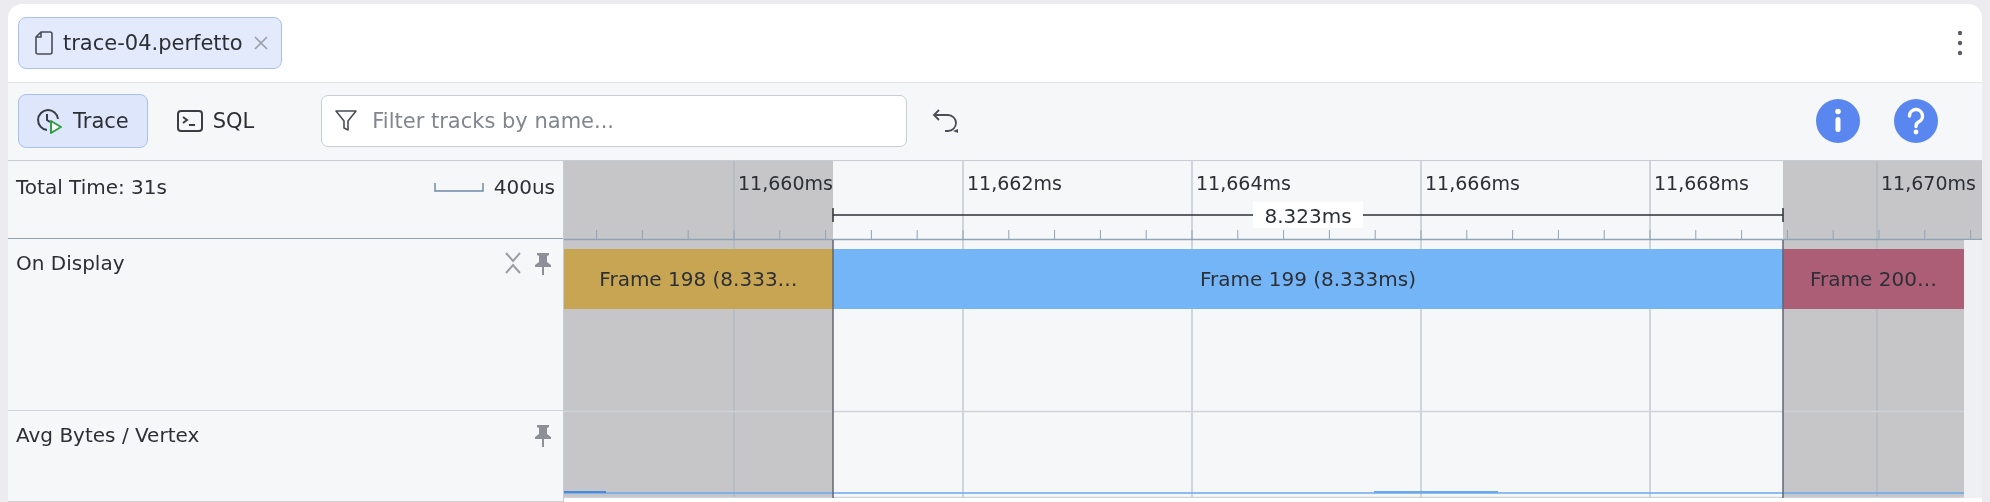  I want to click on tick-label: 11,666ms, so click(1472, 183).